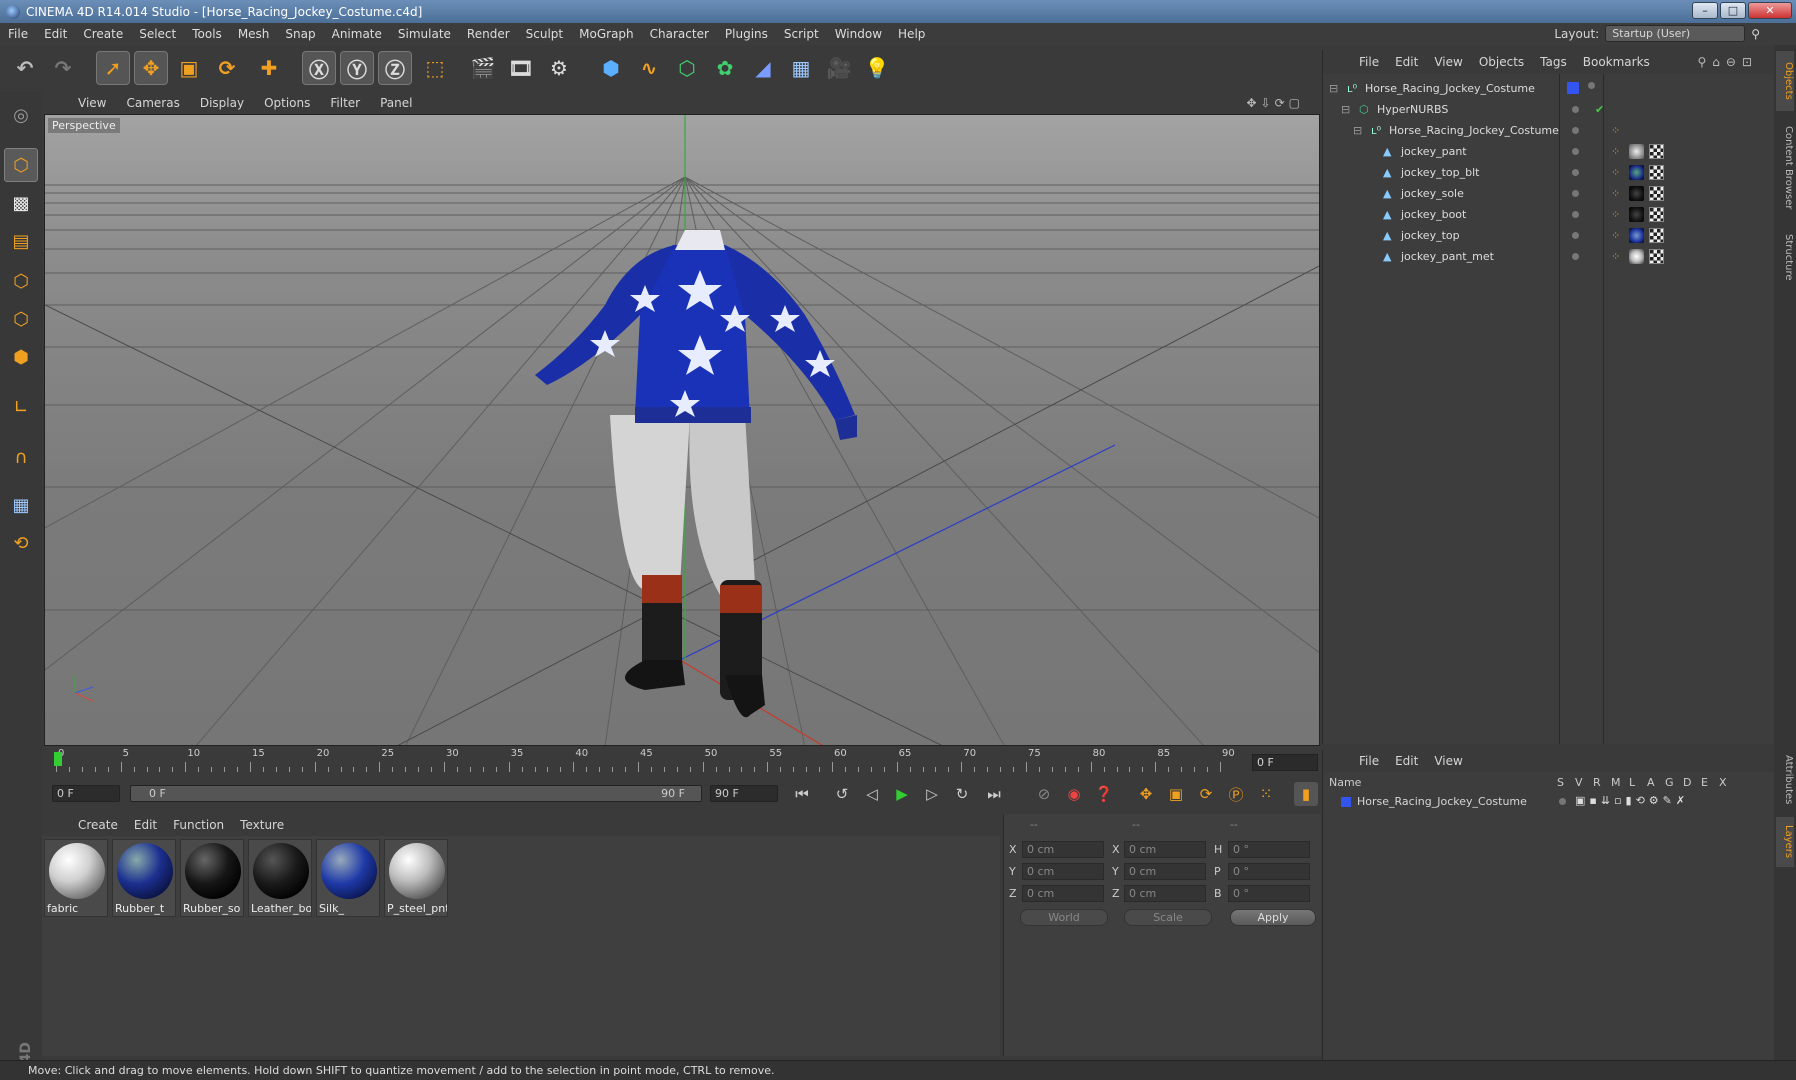 This screenshot has height=1080, width=1796. What do you see at coordinates (902, 794) in the screenshot?
I see `play-icon: ▶` at bounding box center [902, 794].